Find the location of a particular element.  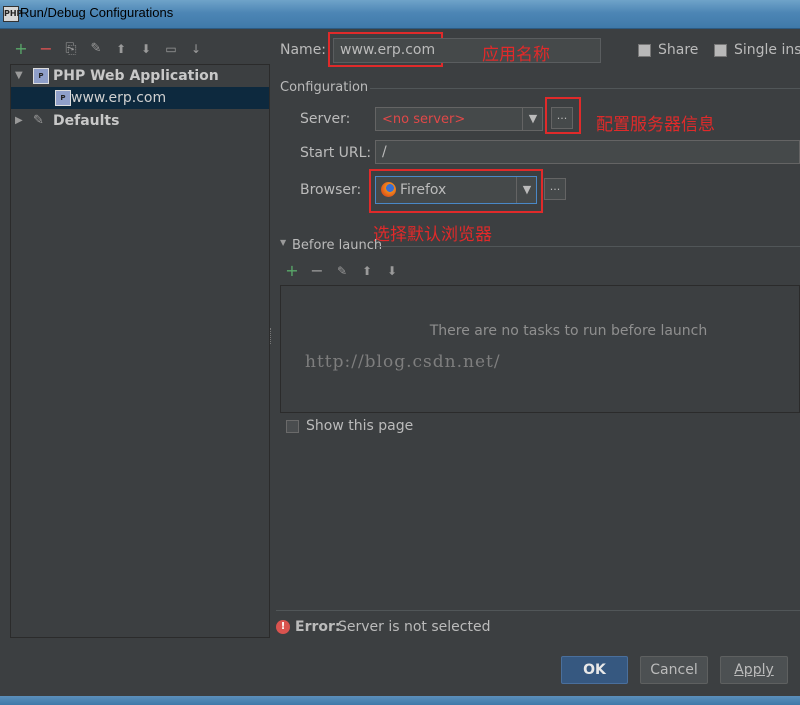

edit-task-icon: ✎ is located at coordinates (342, 271).